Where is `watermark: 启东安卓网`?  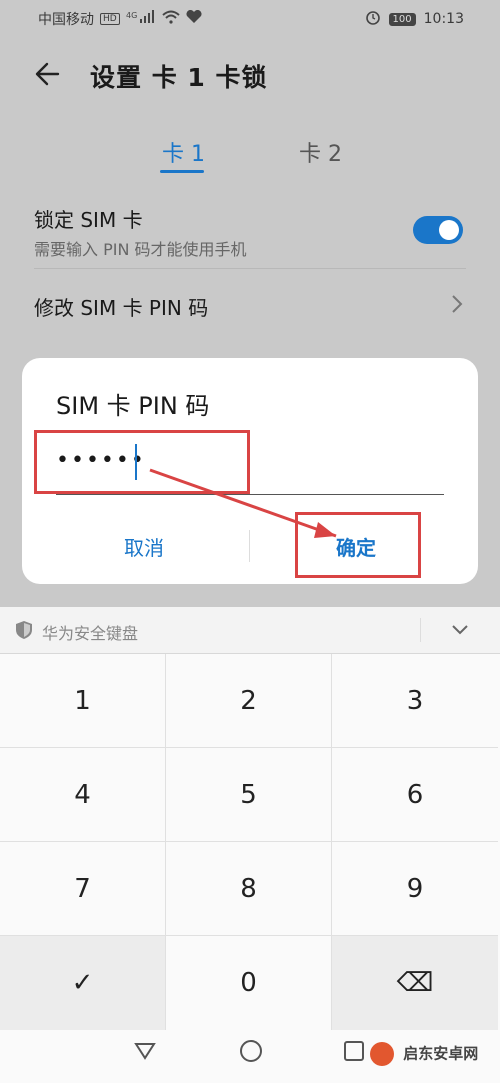 watermark: 启东安卓网 is located at coordinates (424, 1054).